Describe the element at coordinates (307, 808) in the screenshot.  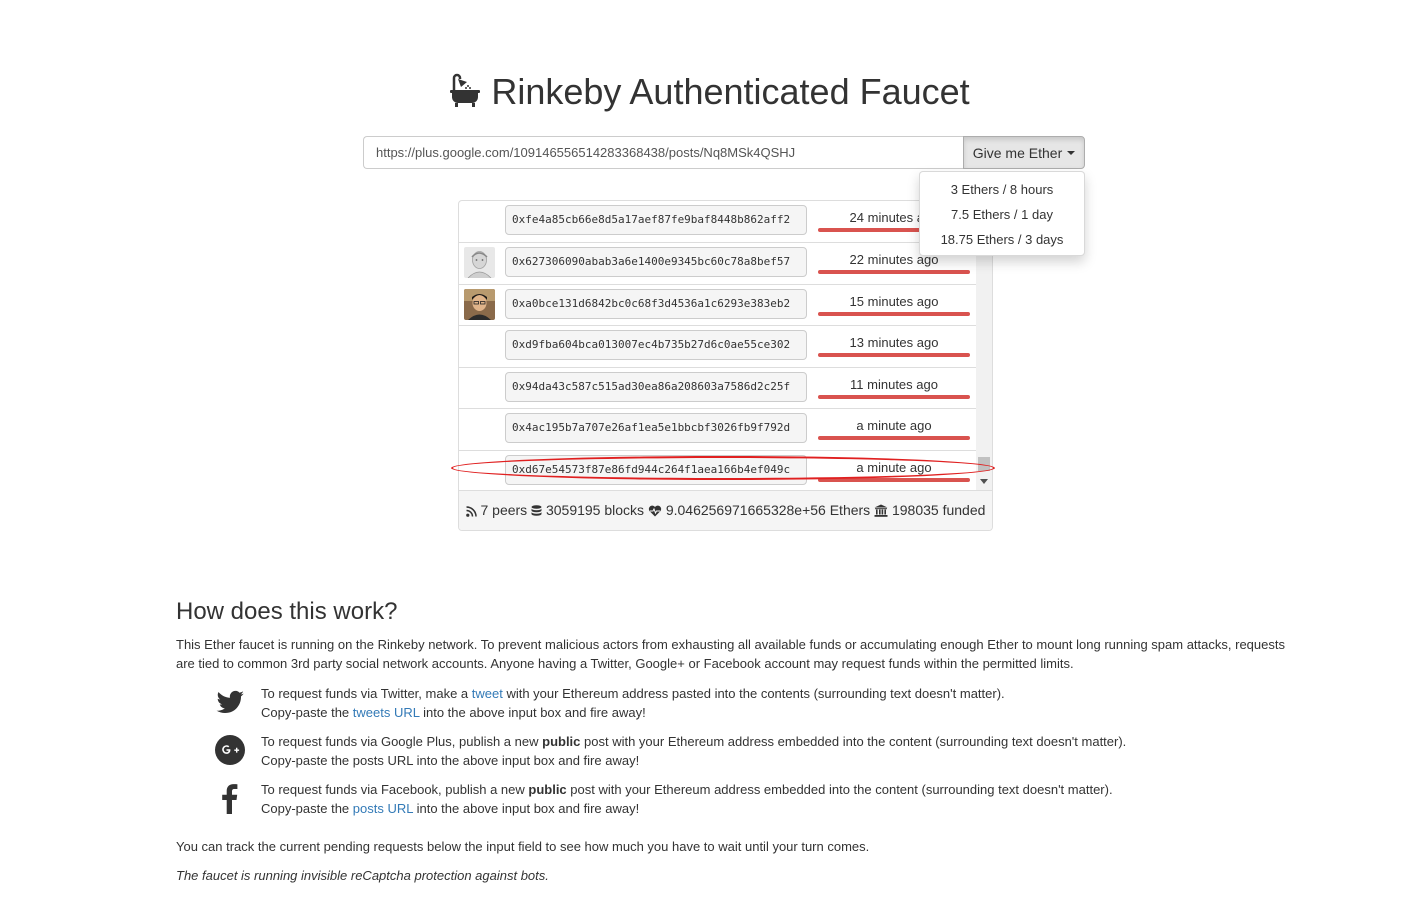
I see `facebook-line2-a: Copy-paste the` at that location.